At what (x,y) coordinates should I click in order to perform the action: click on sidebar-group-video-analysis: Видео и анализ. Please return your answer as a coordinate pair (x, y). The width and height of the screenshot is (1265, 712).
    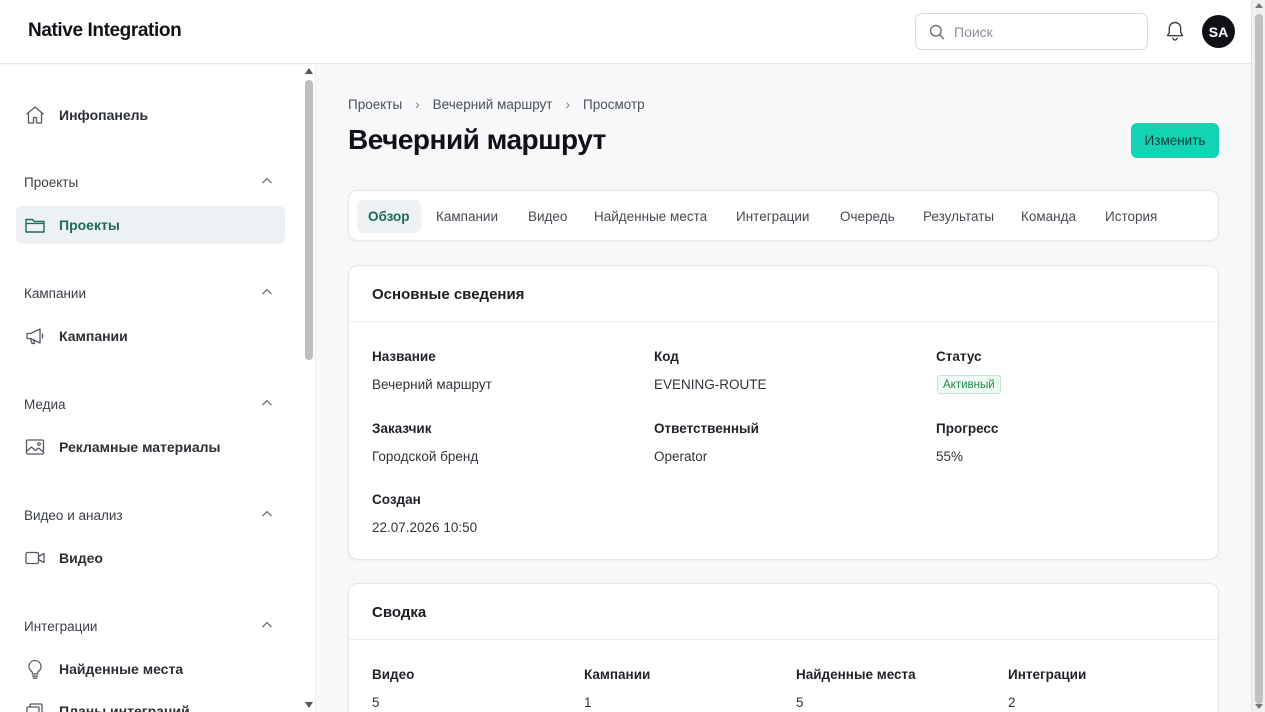
    Looking at the image, I should click on (73, 515).